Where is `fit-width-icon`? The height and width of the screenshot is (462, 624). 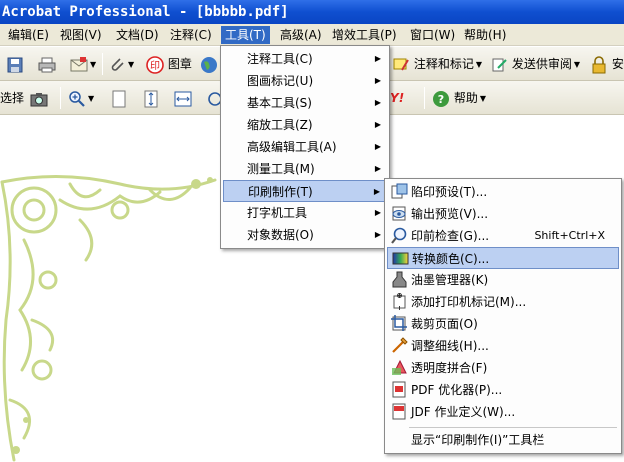 fit-width-icon is located at coordinates (183, 98).